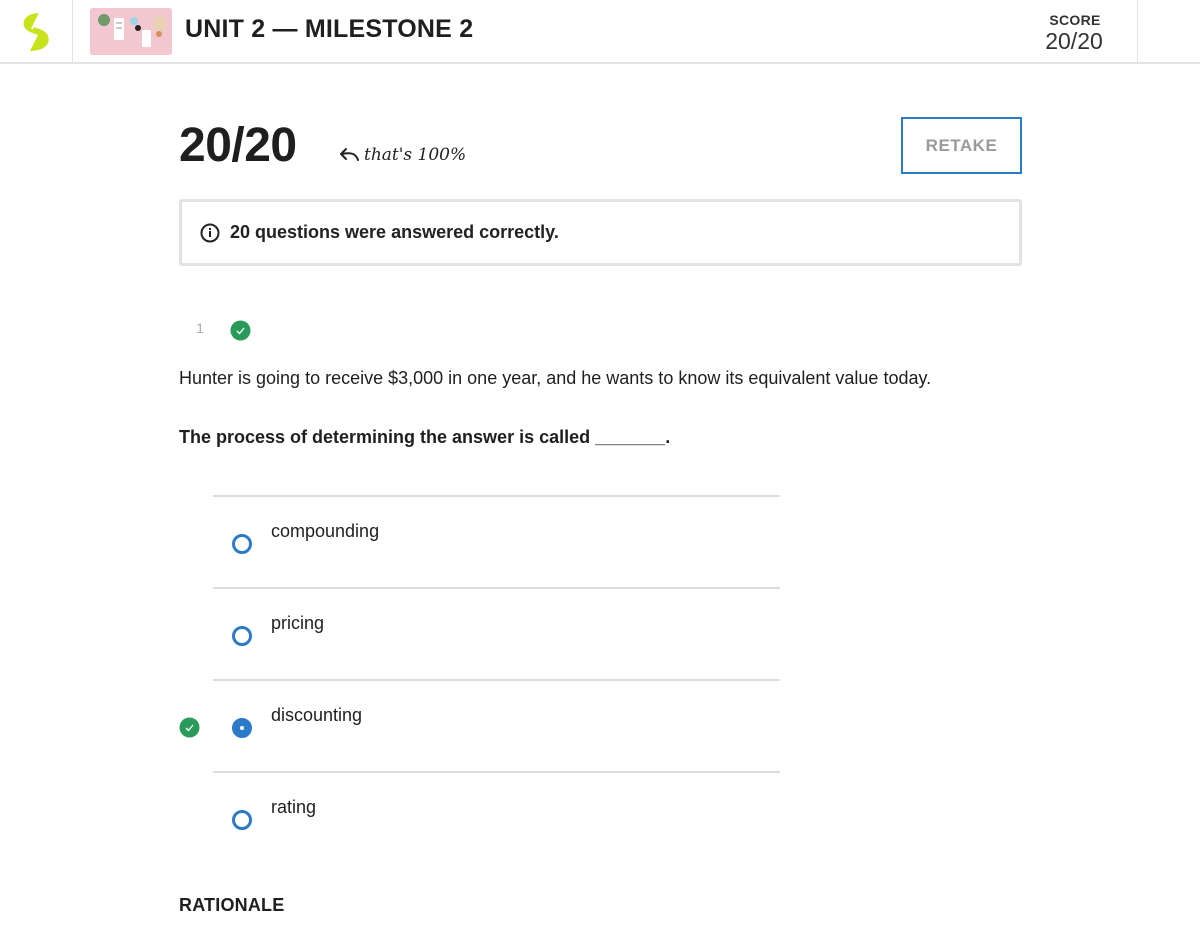  Describe the element at coordinates (210, 232) in the screenshot. I see `info-icon` at that location.